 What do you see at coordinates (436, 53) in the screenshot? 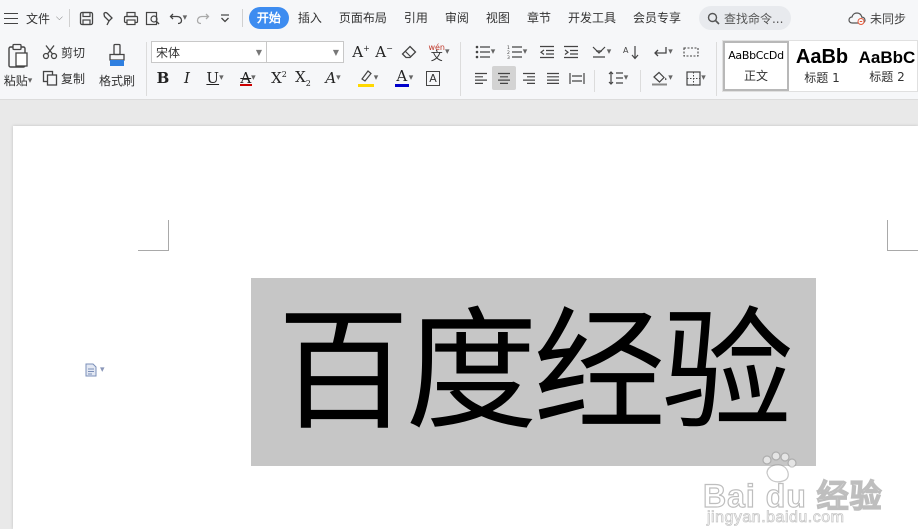
I see `phonetic-icon: wén 文` at bounding box center [436, 53].